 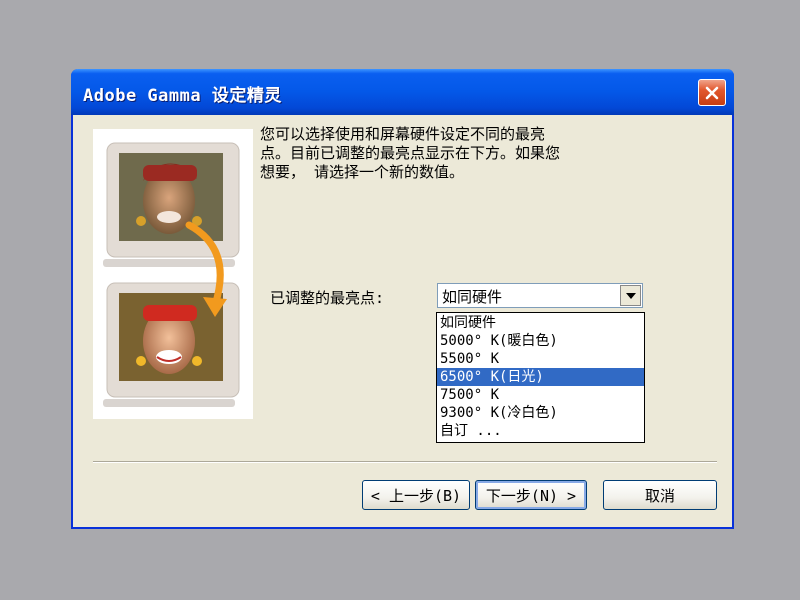 I want to click on next-button-label: 下一步(N) >, so click(x=531, y=495).